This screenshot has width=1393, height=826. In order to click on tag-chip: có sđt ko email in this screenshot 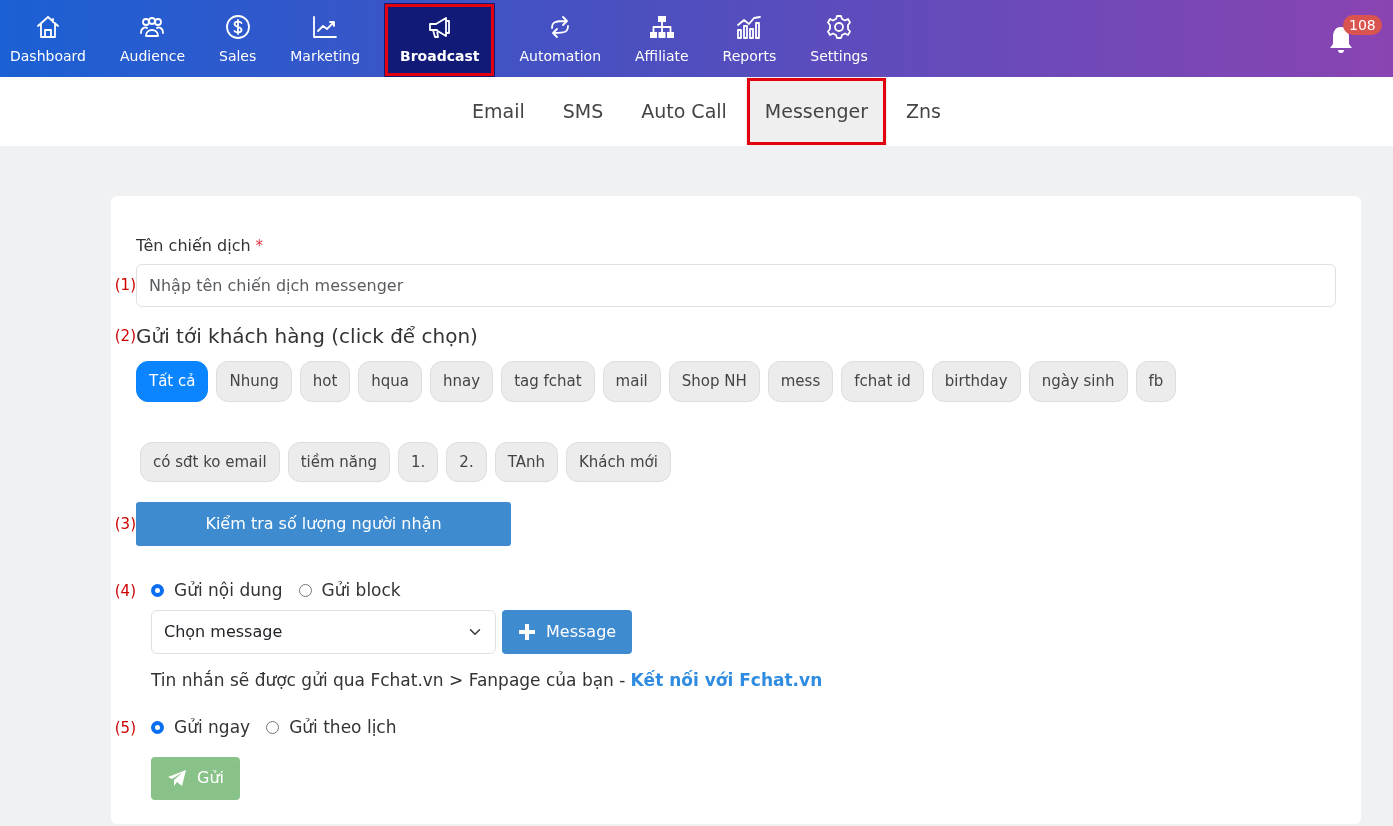, I will do `click(210, 461)`.